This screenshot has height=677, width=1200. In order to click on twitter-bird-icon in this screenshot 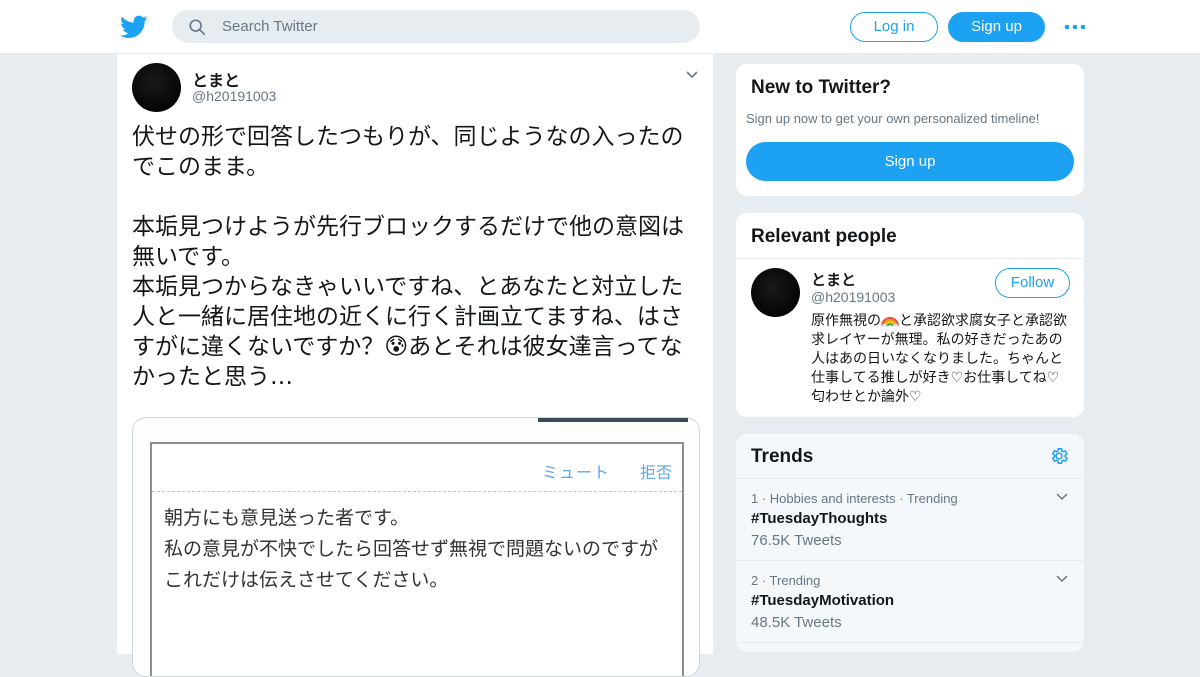, I will do `click(134, 27)`.